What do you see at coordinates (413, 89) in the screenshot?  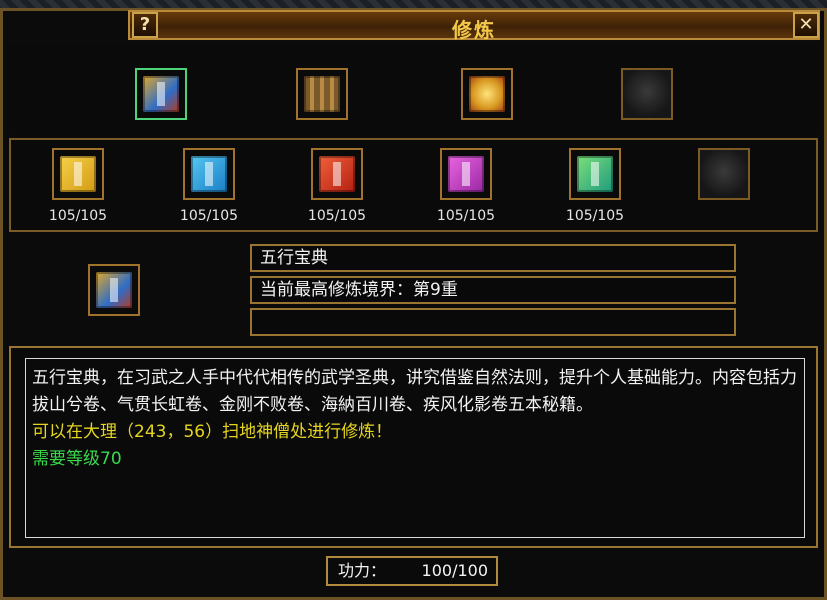 I see `top-slot-row` at bounding box center [413, 89].